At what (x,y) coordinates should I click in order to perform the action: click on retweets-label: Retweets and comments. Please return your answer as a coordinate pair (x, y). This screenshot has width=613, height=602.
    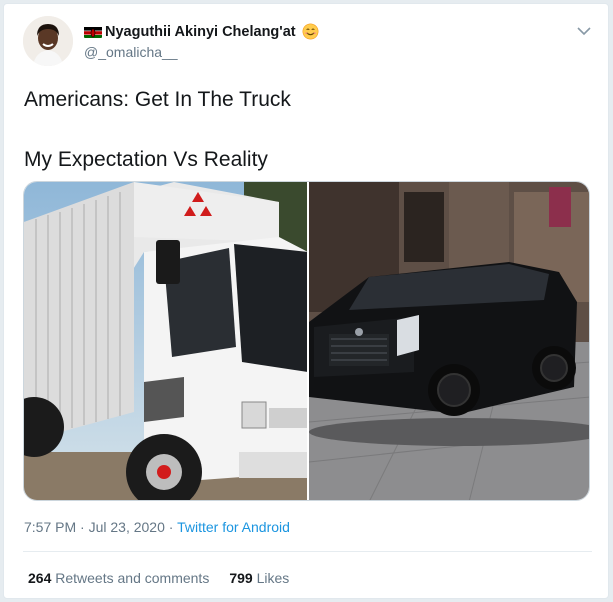
    Looking at the image, I should click on (132, 578).